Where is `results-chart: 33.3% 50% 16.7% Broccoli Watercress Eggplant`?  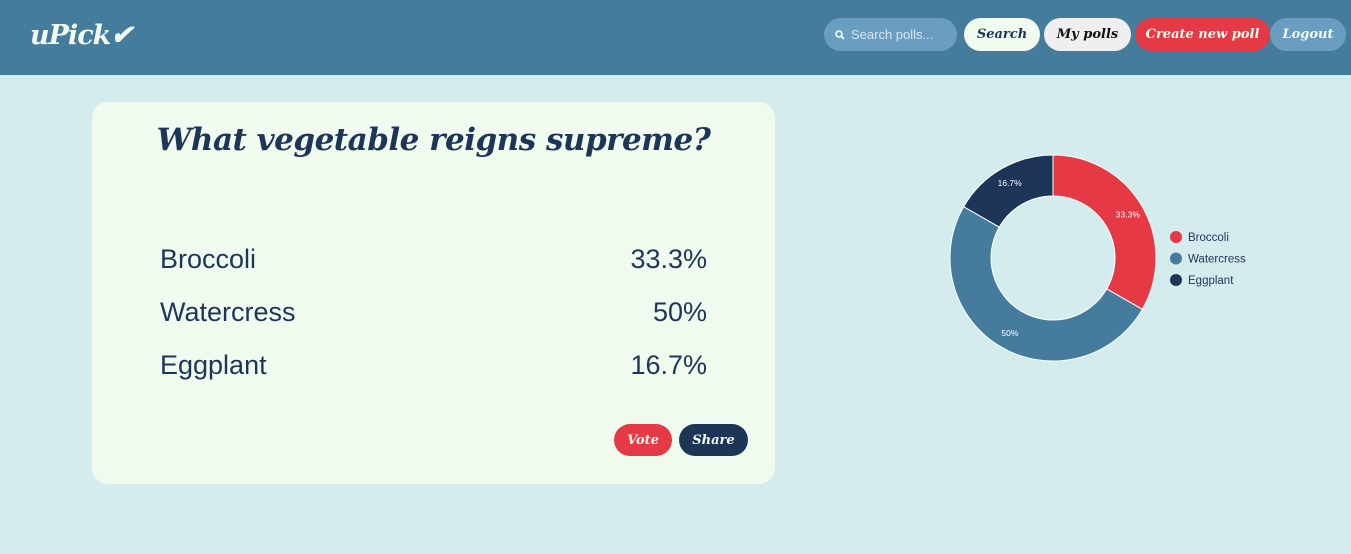
results-chart: 33.3% 50% 16.7% Broccoli Watercress Eggplant is located at coordinates (1100, 260).